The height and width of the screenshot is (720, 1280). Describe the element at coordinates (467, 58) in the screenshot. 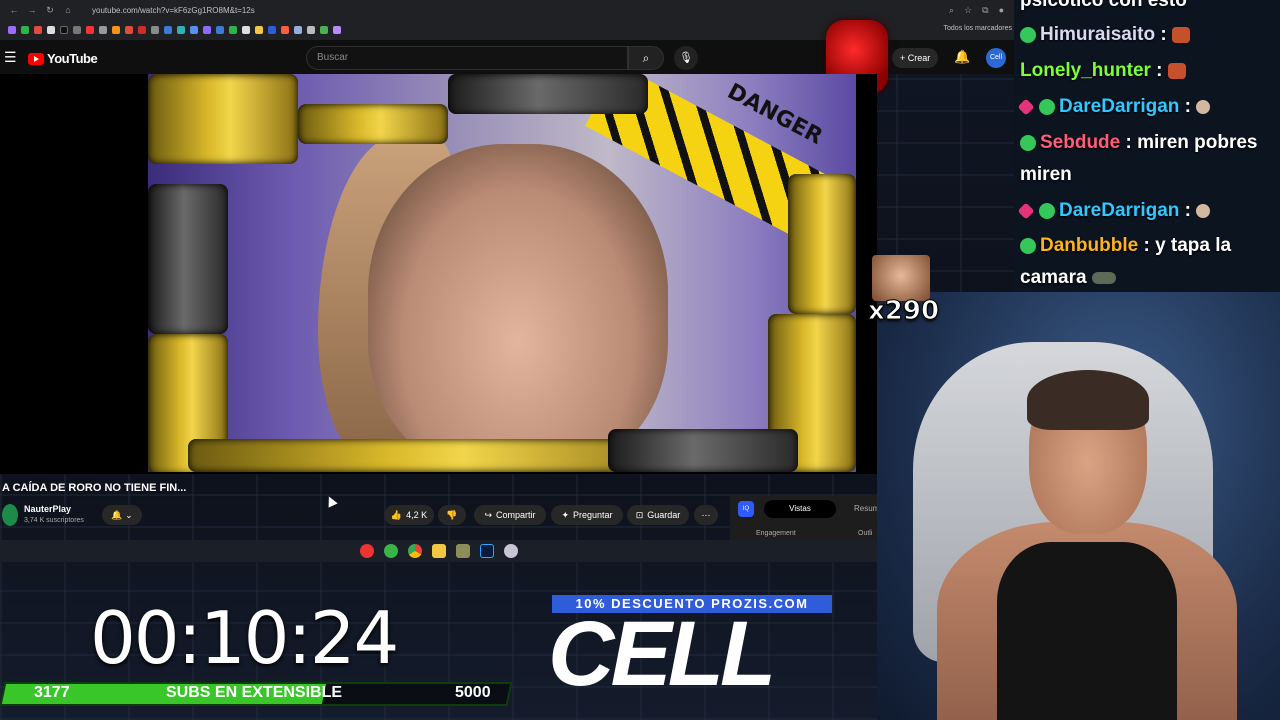

I see `search-input: Buscar` at that location.